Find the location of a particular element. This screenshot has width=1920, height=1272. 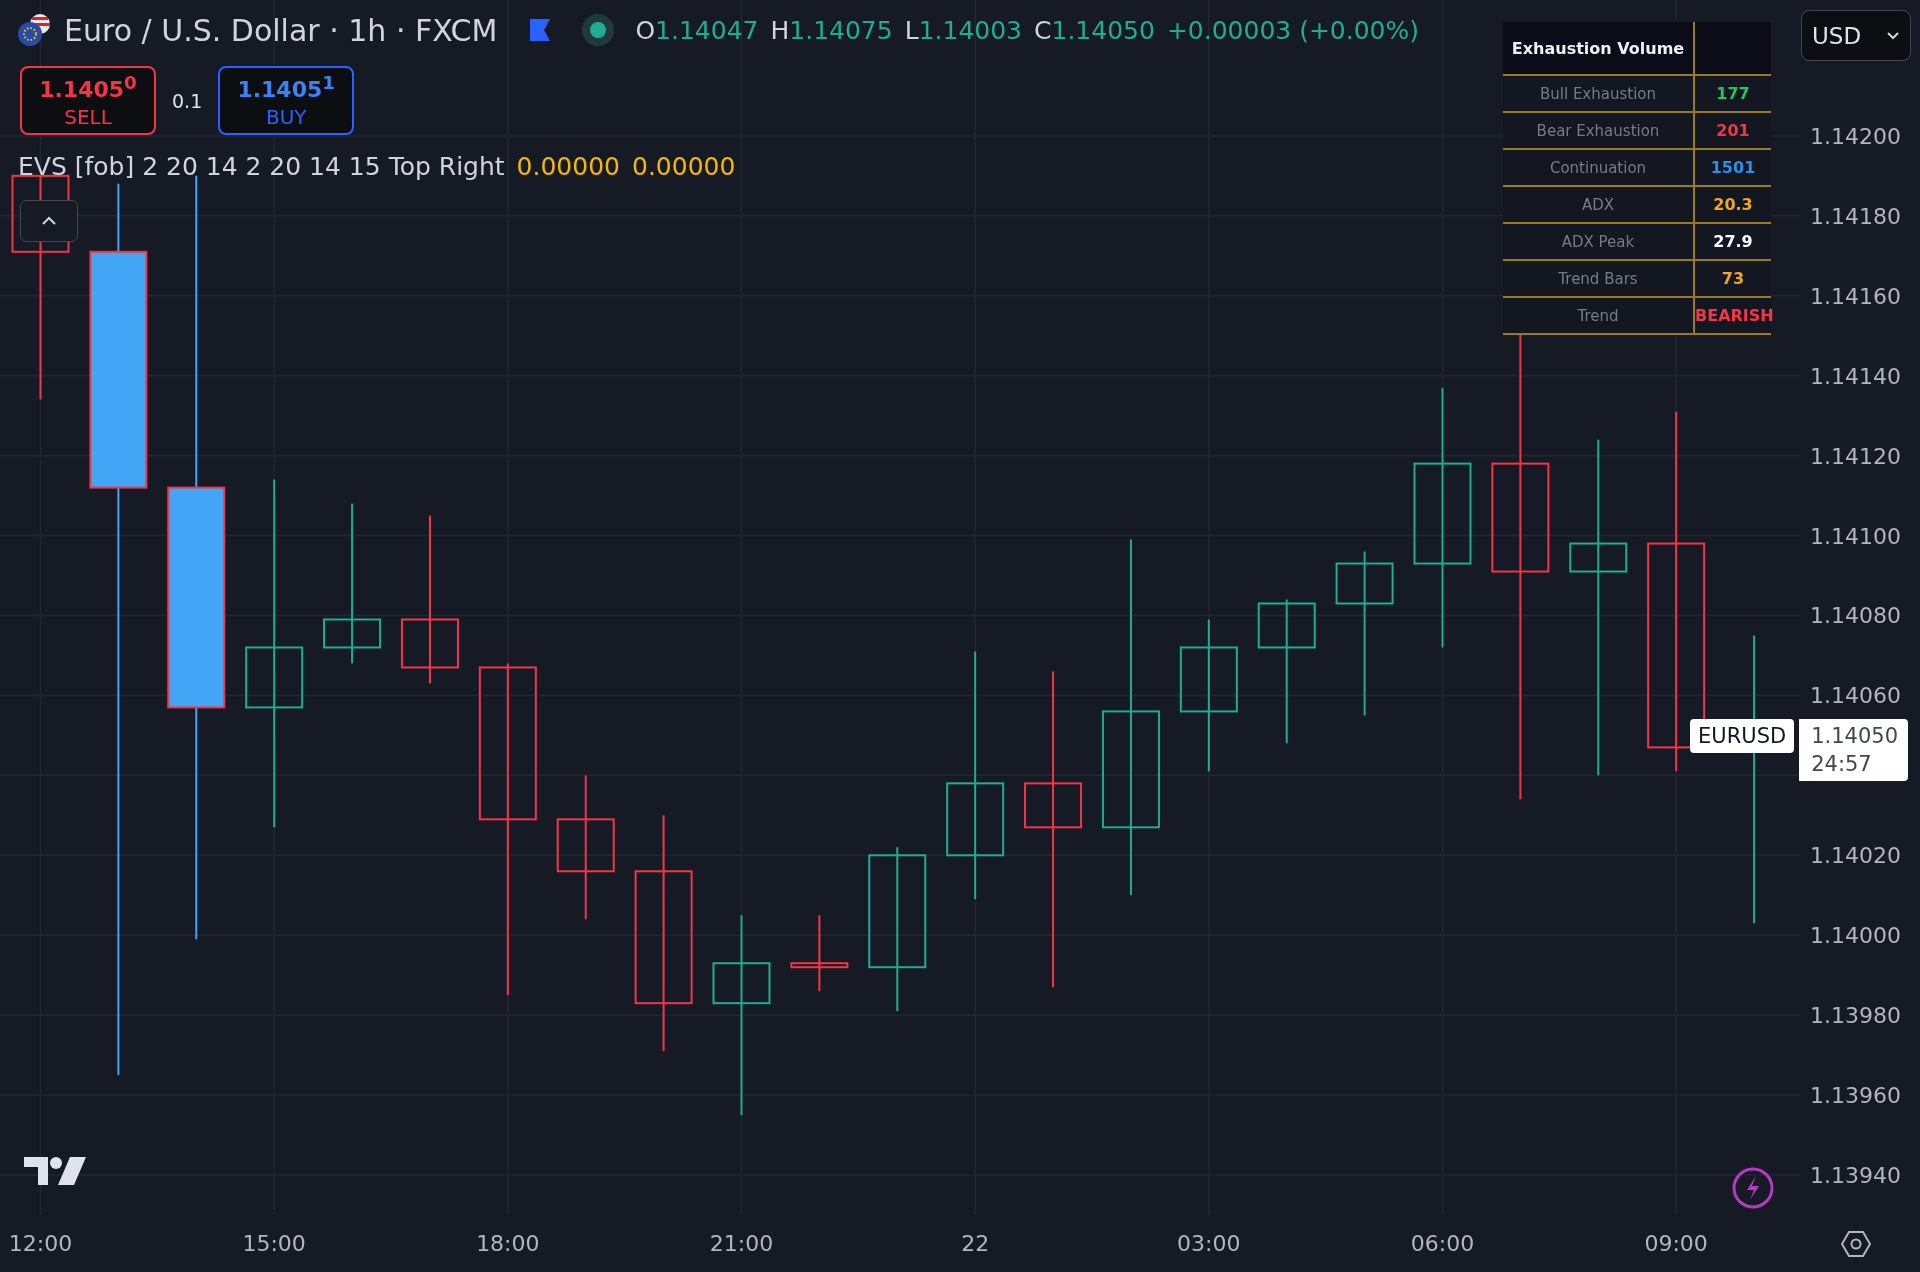

table-cell: ADX Peak is located at coordinates (1599, 241).